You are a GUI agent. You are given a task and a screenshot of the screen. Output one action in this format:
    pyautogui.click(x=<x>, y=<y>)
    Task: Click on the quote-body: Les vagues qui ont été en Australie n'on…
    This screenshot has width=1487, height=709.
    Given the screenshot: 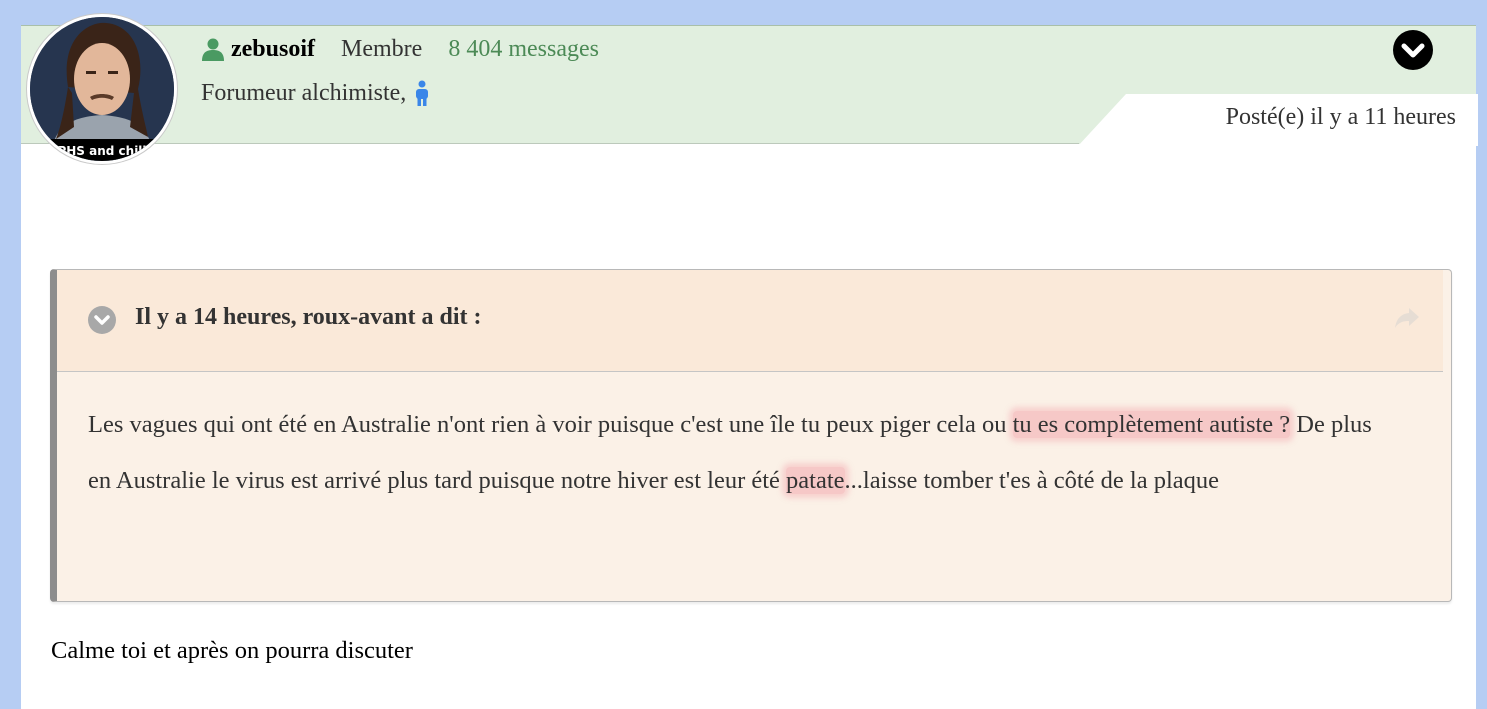 What is the action you would take?
    pyautogui.click(x=738, y=453)
    